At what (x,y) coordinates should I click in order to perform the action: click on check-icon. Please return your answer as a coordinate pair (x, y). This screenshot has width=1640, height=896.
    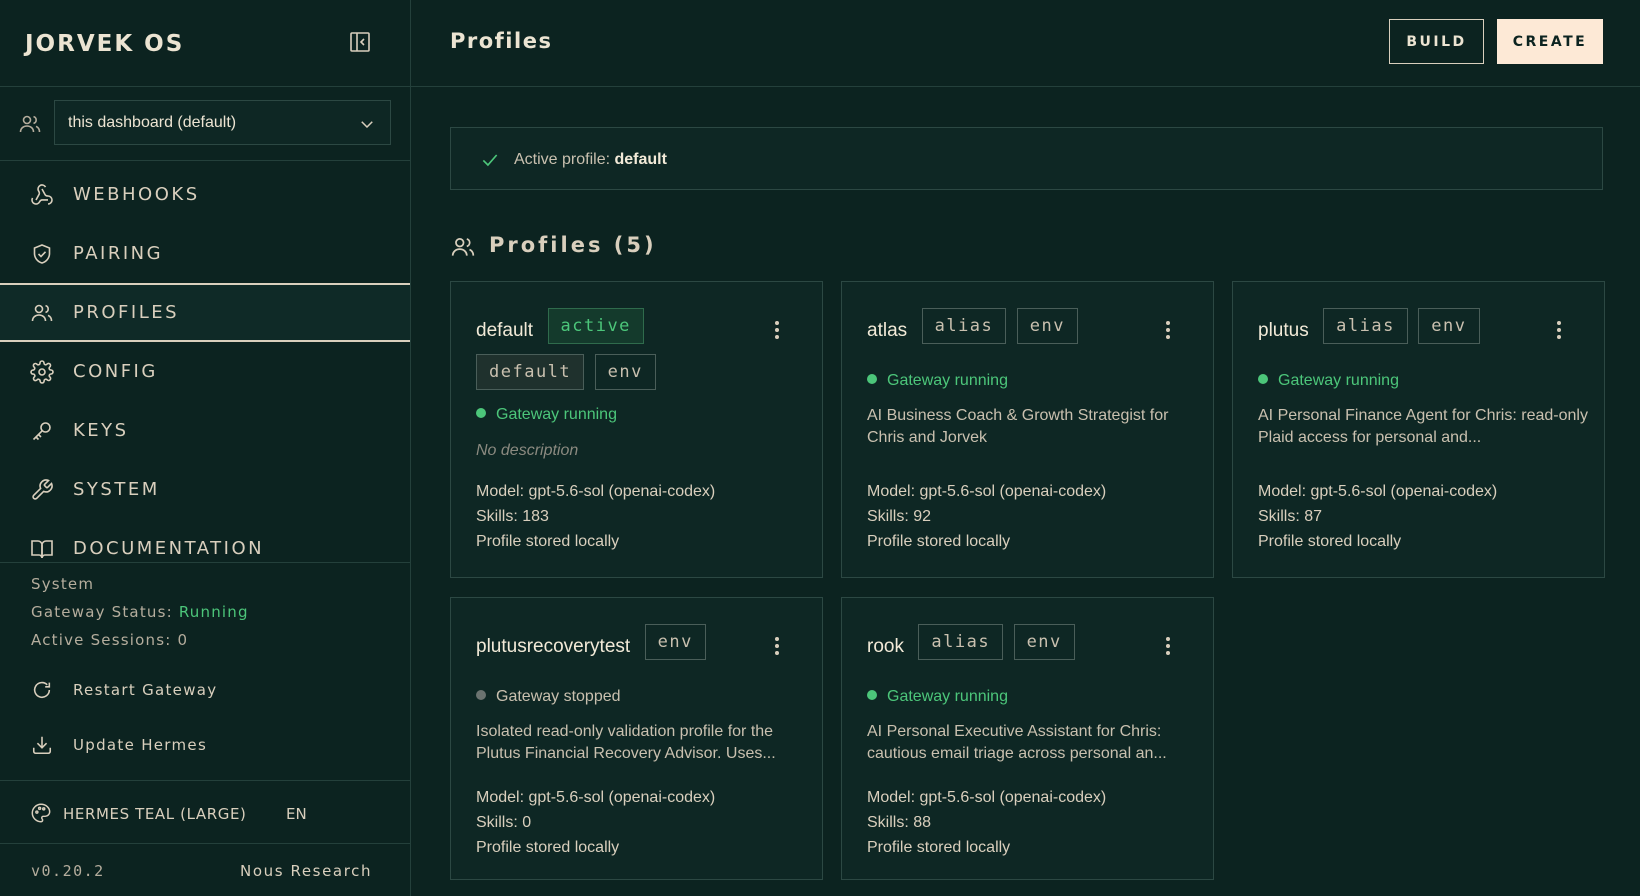
    Looking at the image, I should click on (490, 160).